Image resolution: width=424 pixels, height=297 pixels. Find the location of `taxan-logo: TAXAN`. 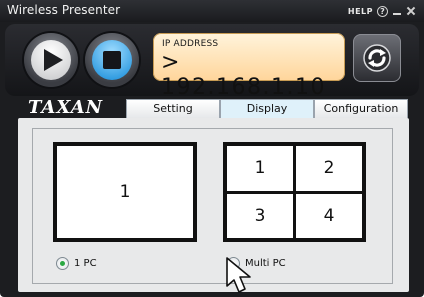

taxan-logo: TAXAN is located at coordinates (66, 107).